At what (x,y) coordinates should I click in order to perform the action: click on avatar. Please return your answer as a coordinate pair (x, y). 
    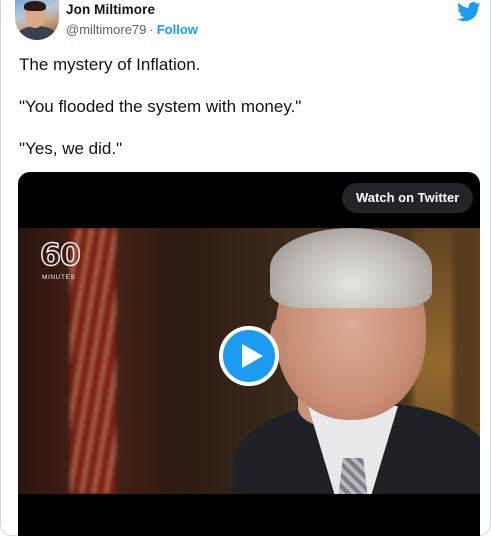
    Looking at the image, I should click on (37, 20).